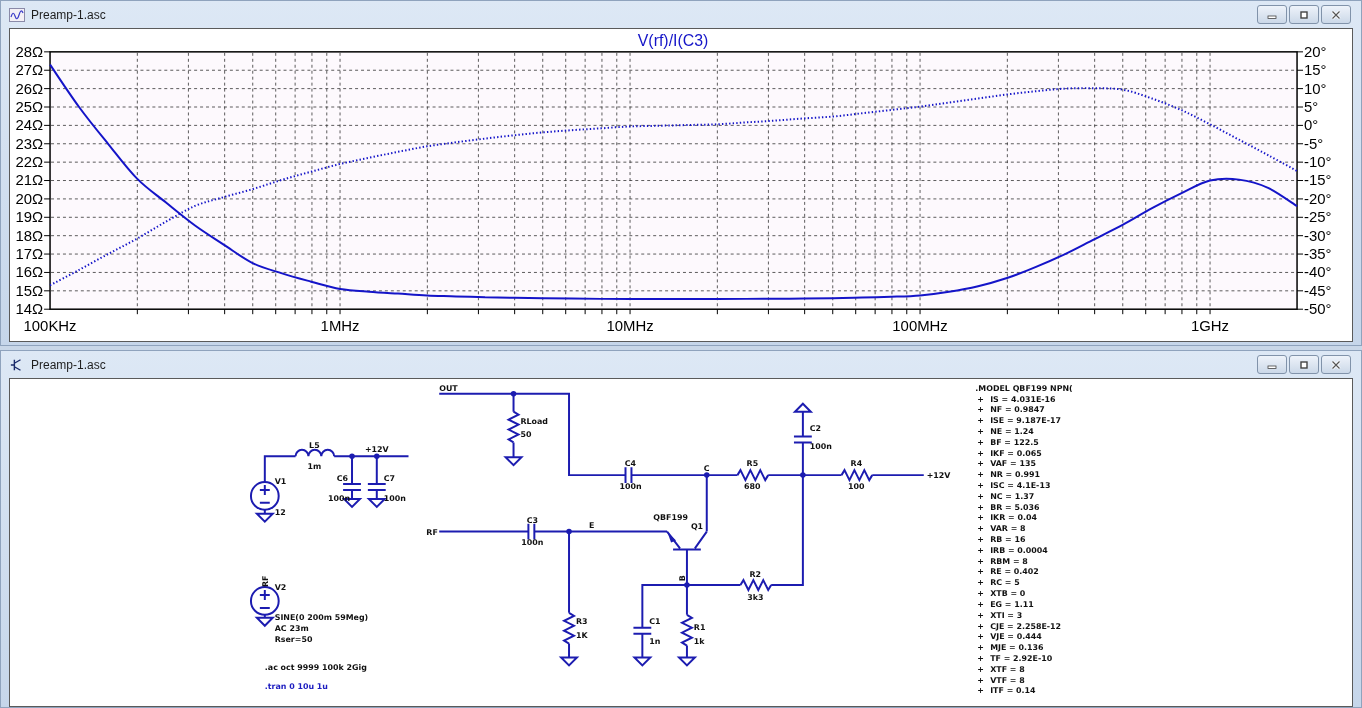  Describe the element at coordinates (1020, 486) in the screenshot. I see `model-line: ISC = 4.1E-13` at that location.